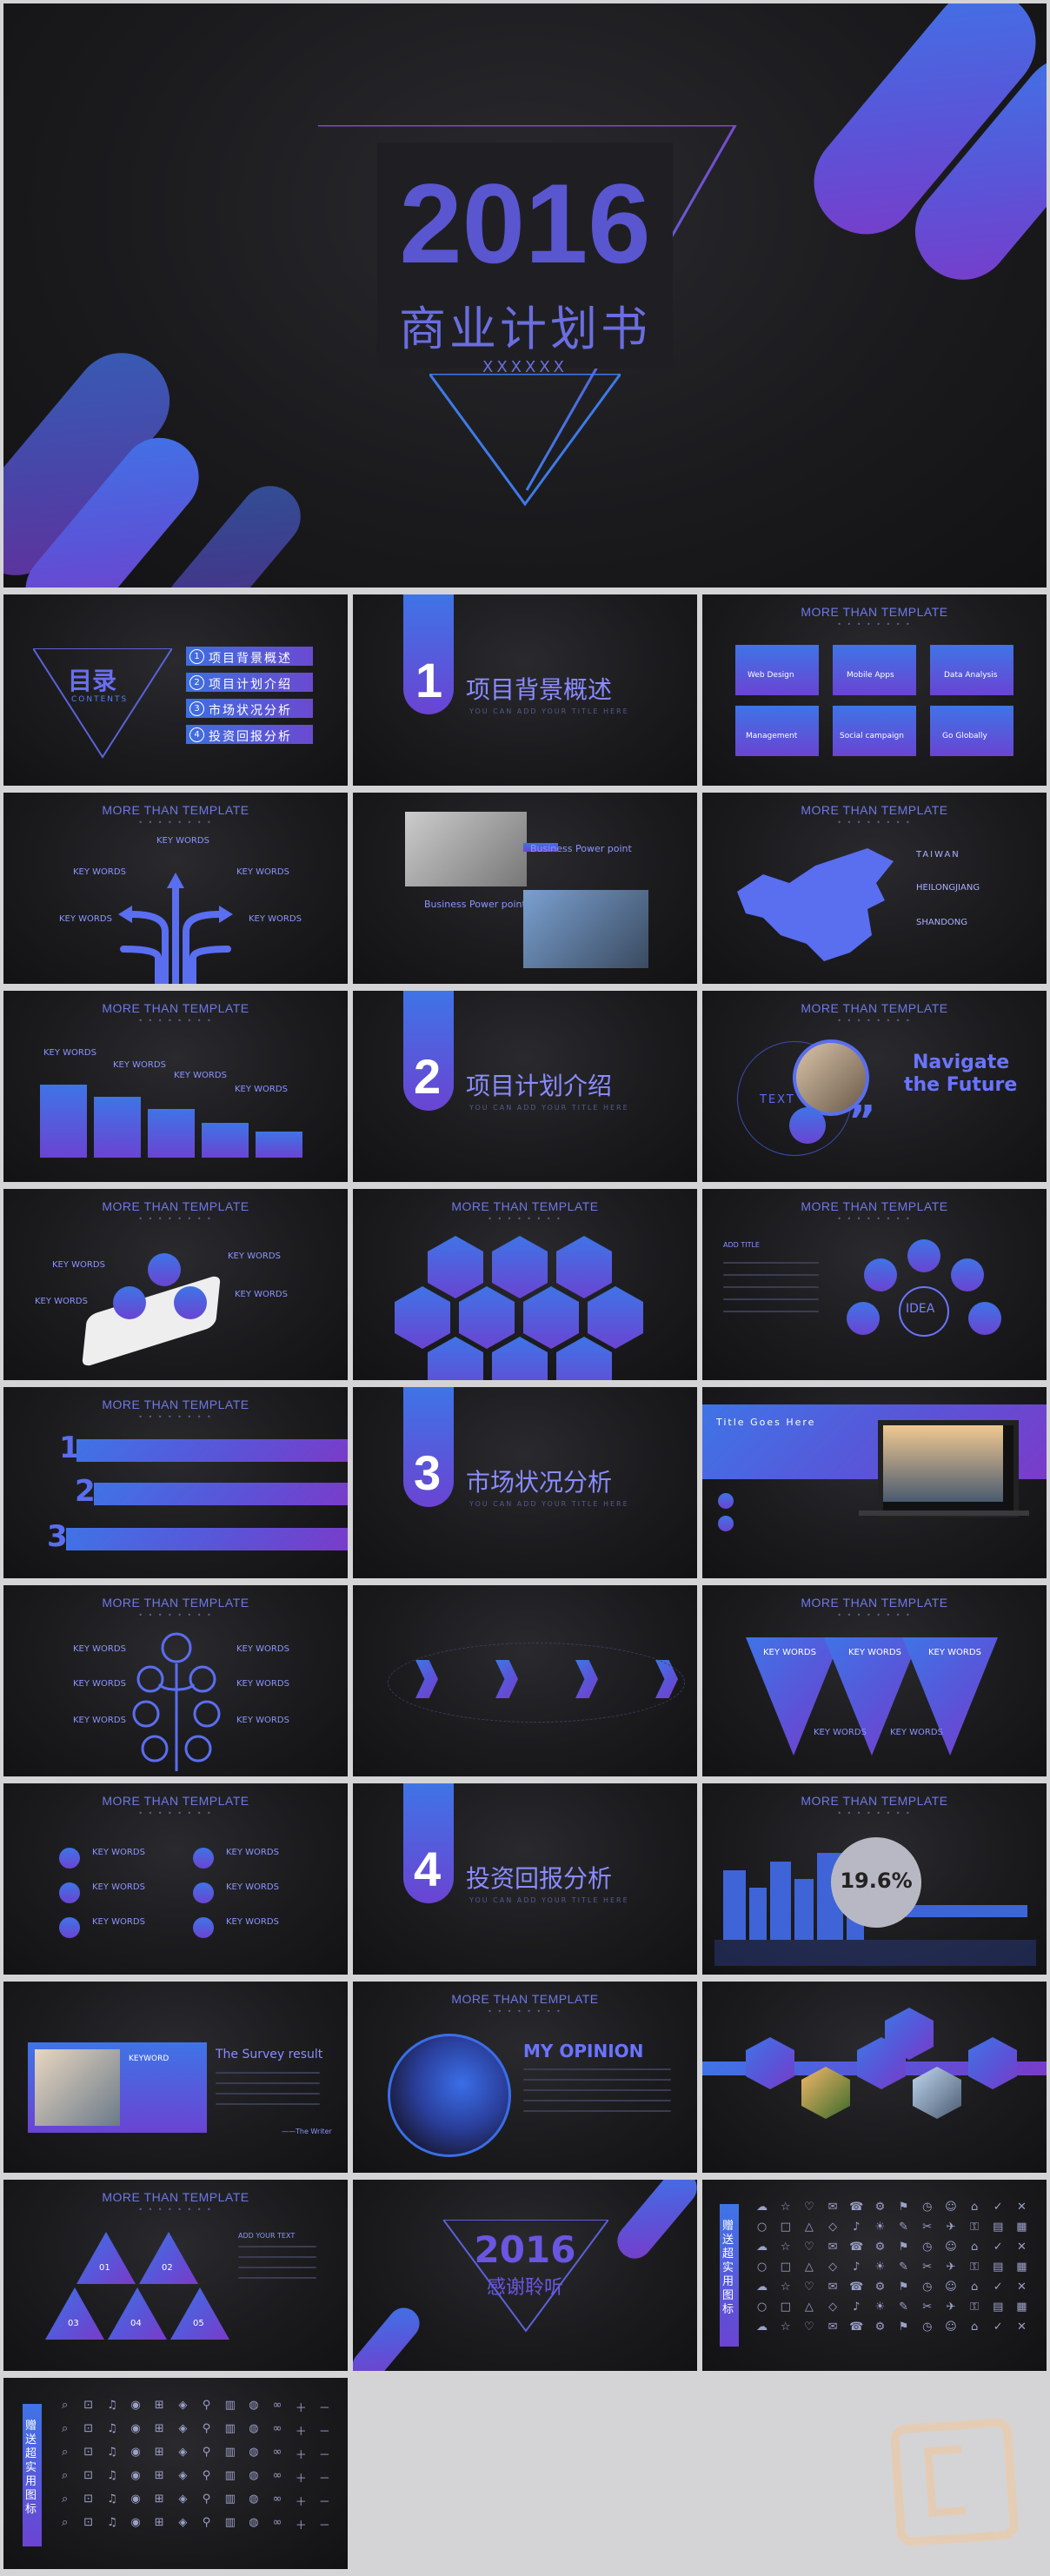 The width and height of the screenshot is (1050, 2576). What do you see at coordinates (951, 2227) in the screenshot?
I see `plane-icon: ✈` at bounding box center [951, 2227].